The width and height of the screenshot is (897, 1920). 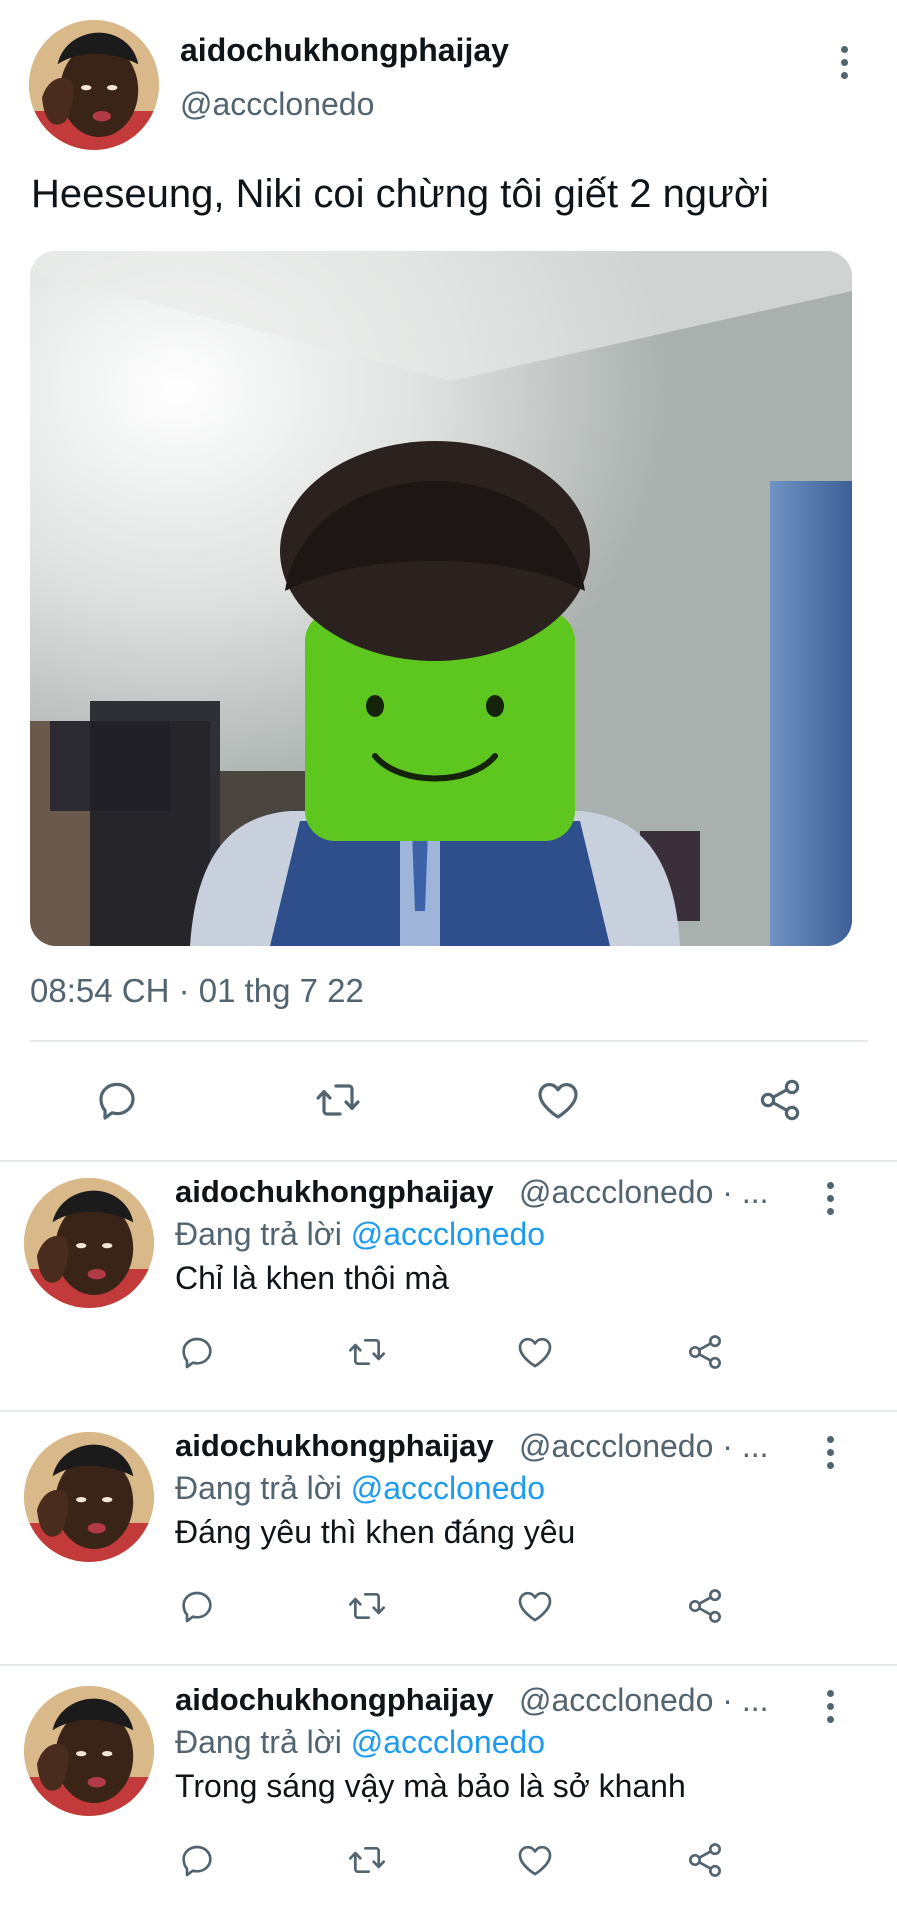 I want to click on user-handle: @accclonedo, so click(x=277, y=104).